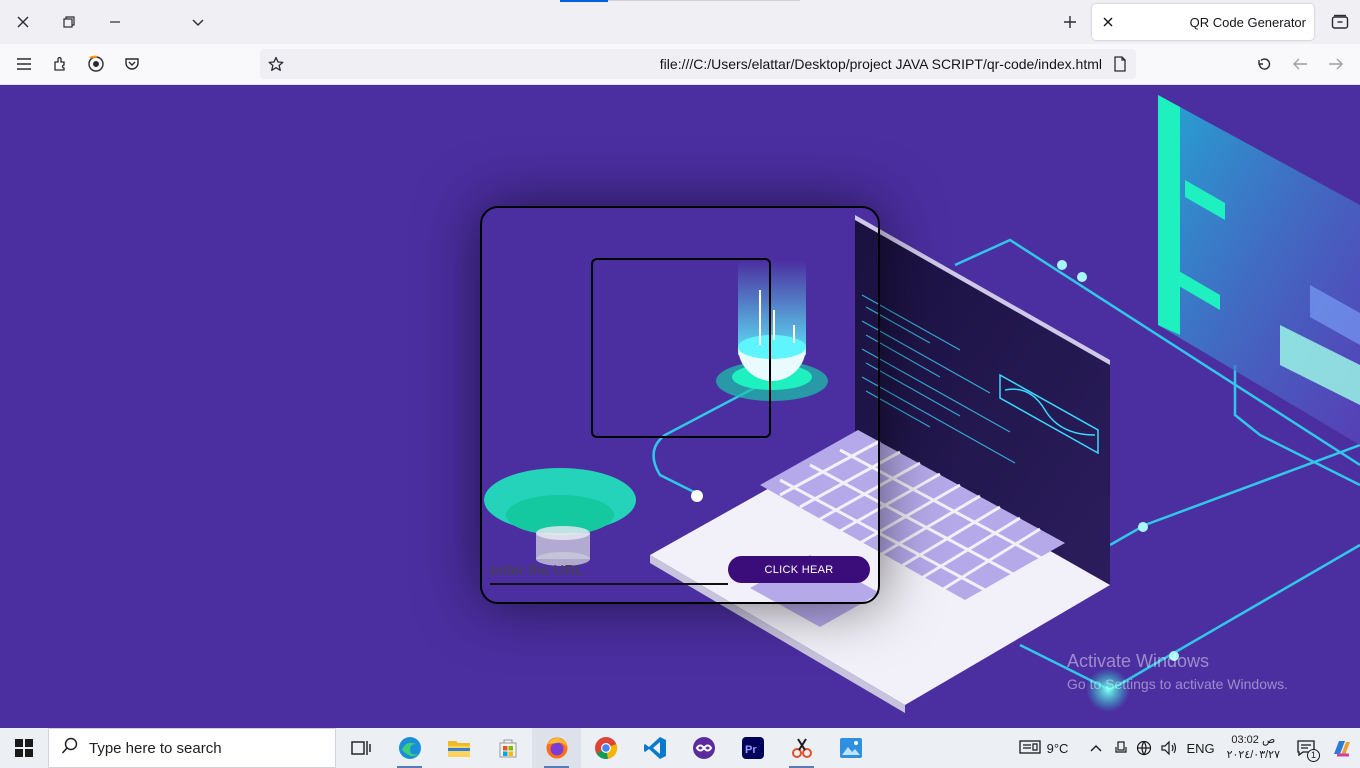 This screenshot has height=768, width=1360. Describe the element at coordinates (1342, 748) in the screenshot. I see `copilot-icon` at that location.